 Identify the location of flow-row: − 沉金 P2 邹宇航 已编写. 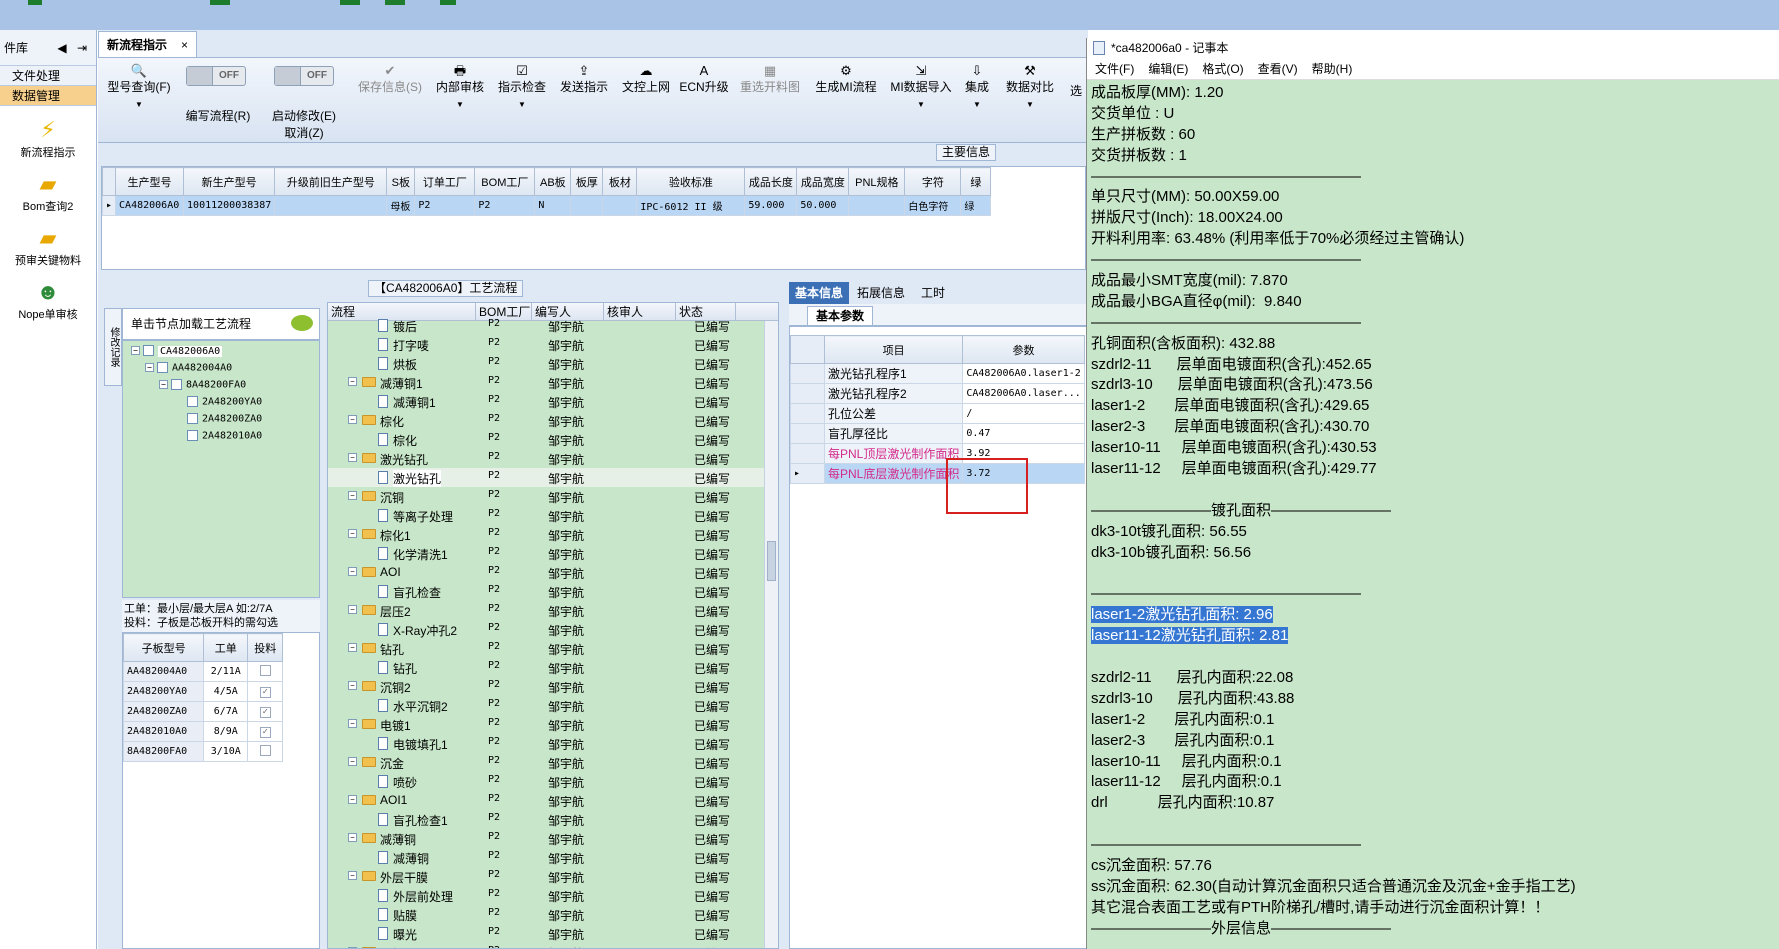
(553, 762).